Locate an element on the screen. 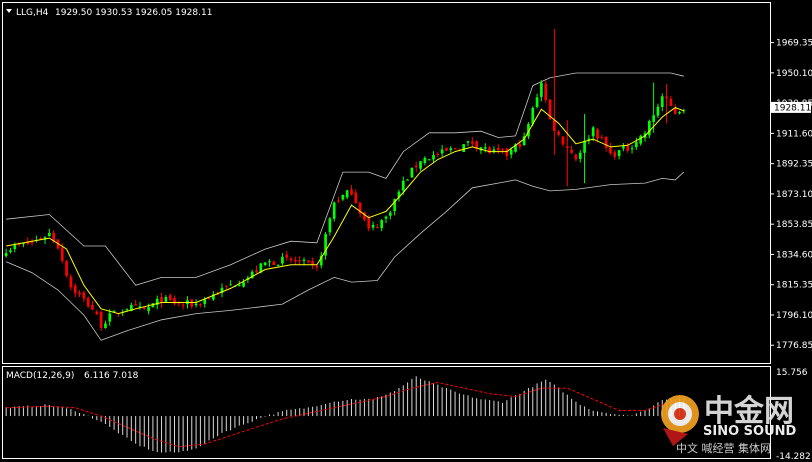 The width and height of the screenshot is (812, 462). current-price-tag: 1928.11 is located at coordinates (791, 107).